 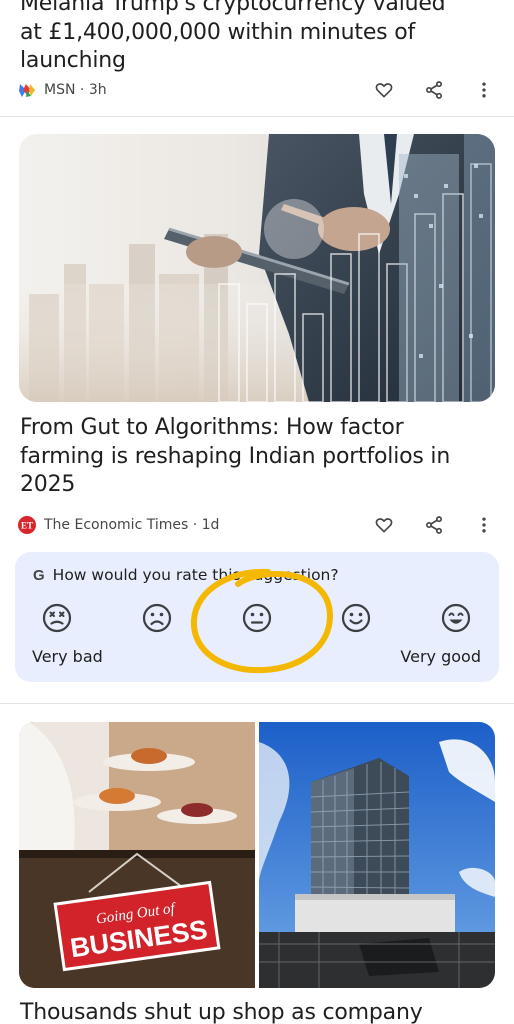 I want to click on article-image-right, so click(x=377, y=855).